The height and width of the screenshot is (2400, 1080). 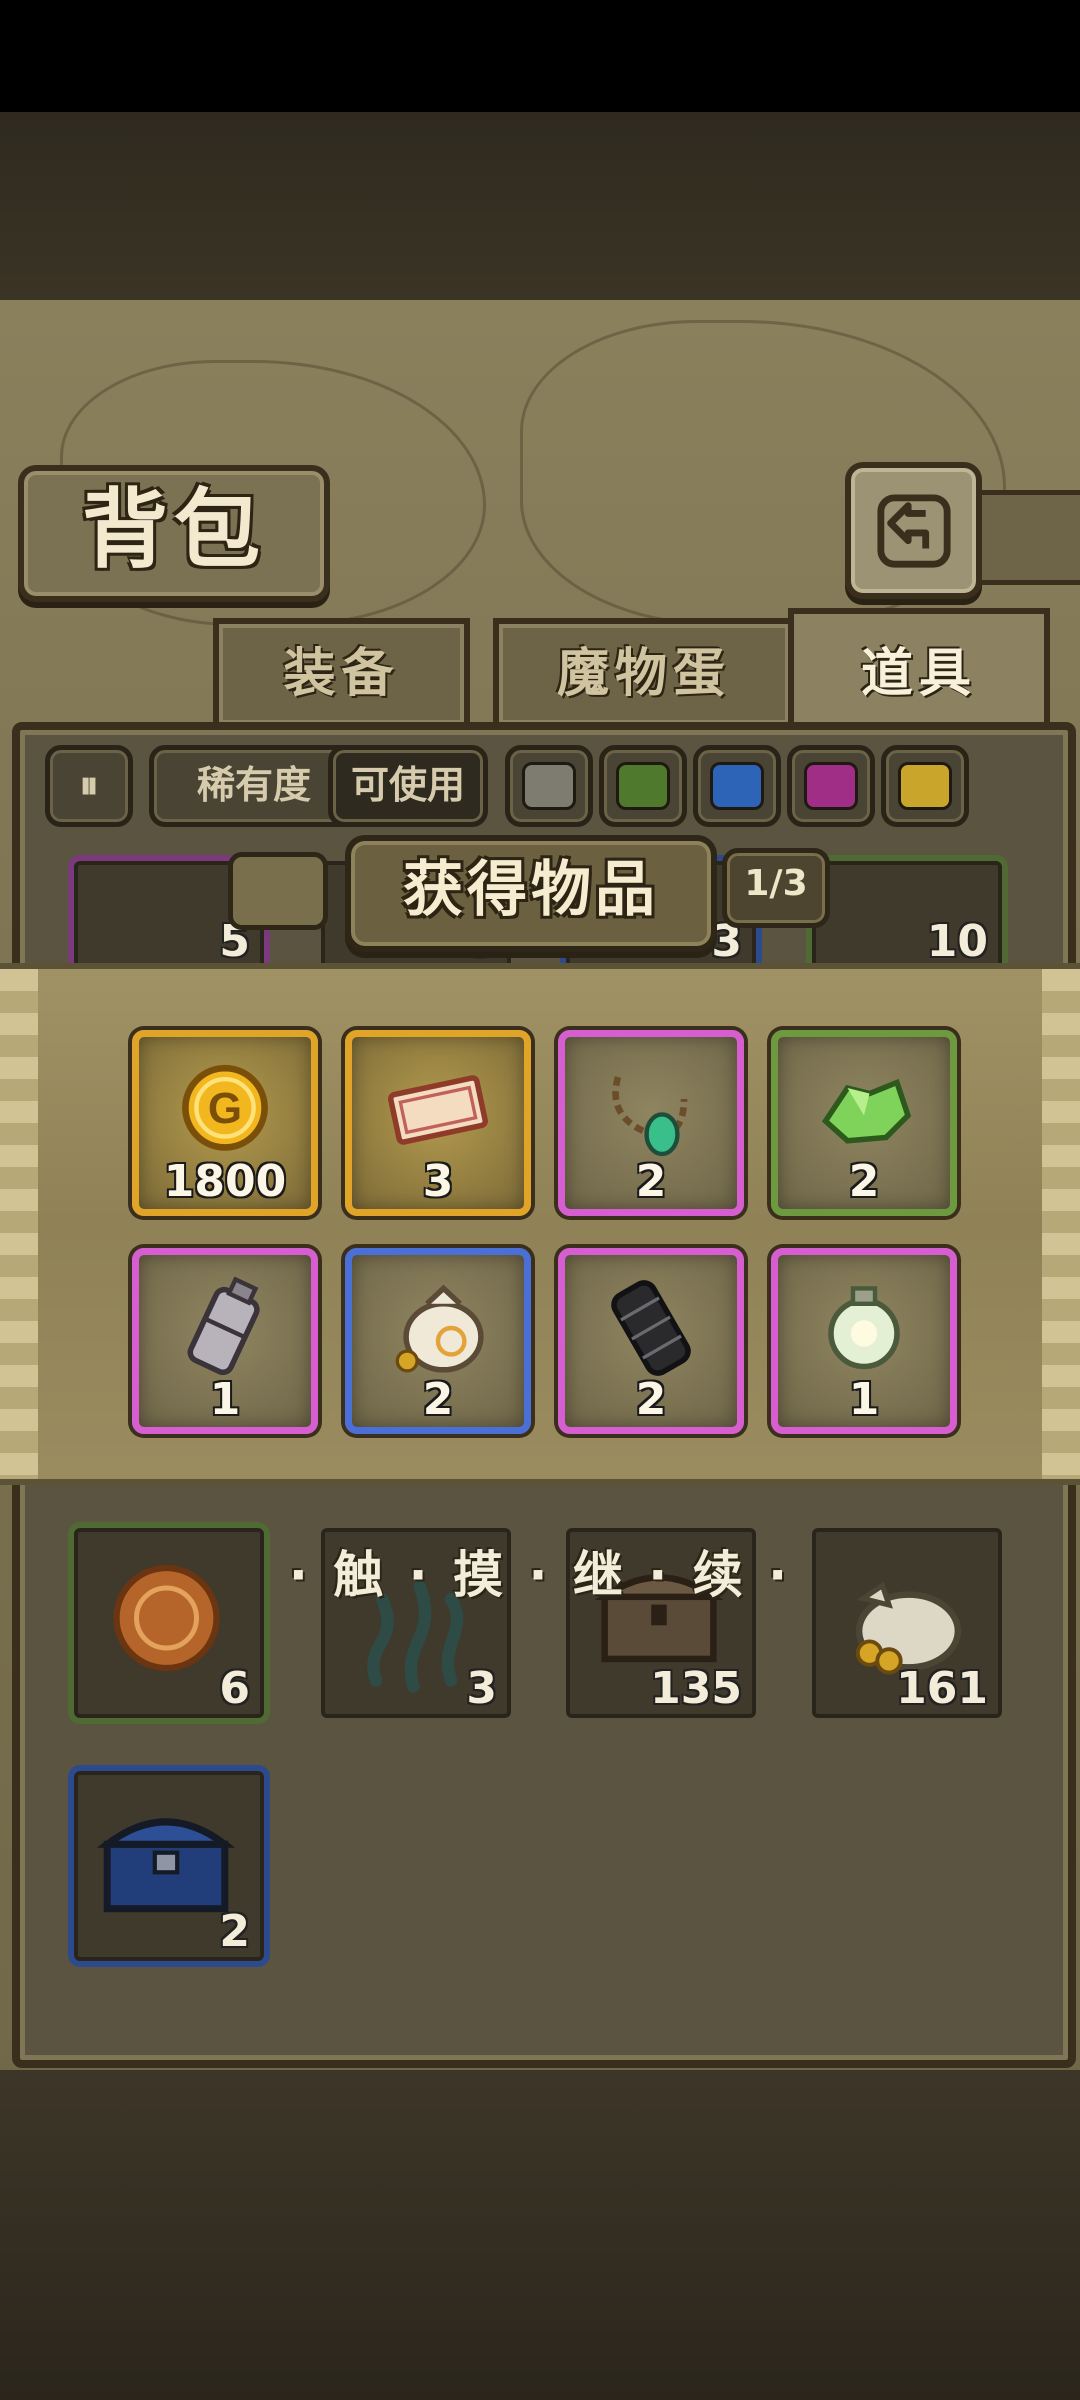 I want to click on tab-monster-eggs: 魔物蛋, so click(x=644, y=671).